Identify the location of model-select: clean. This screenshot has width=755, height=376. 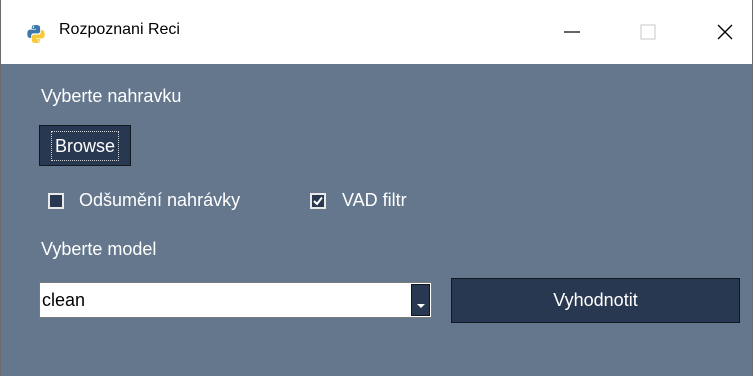
(235, 300).